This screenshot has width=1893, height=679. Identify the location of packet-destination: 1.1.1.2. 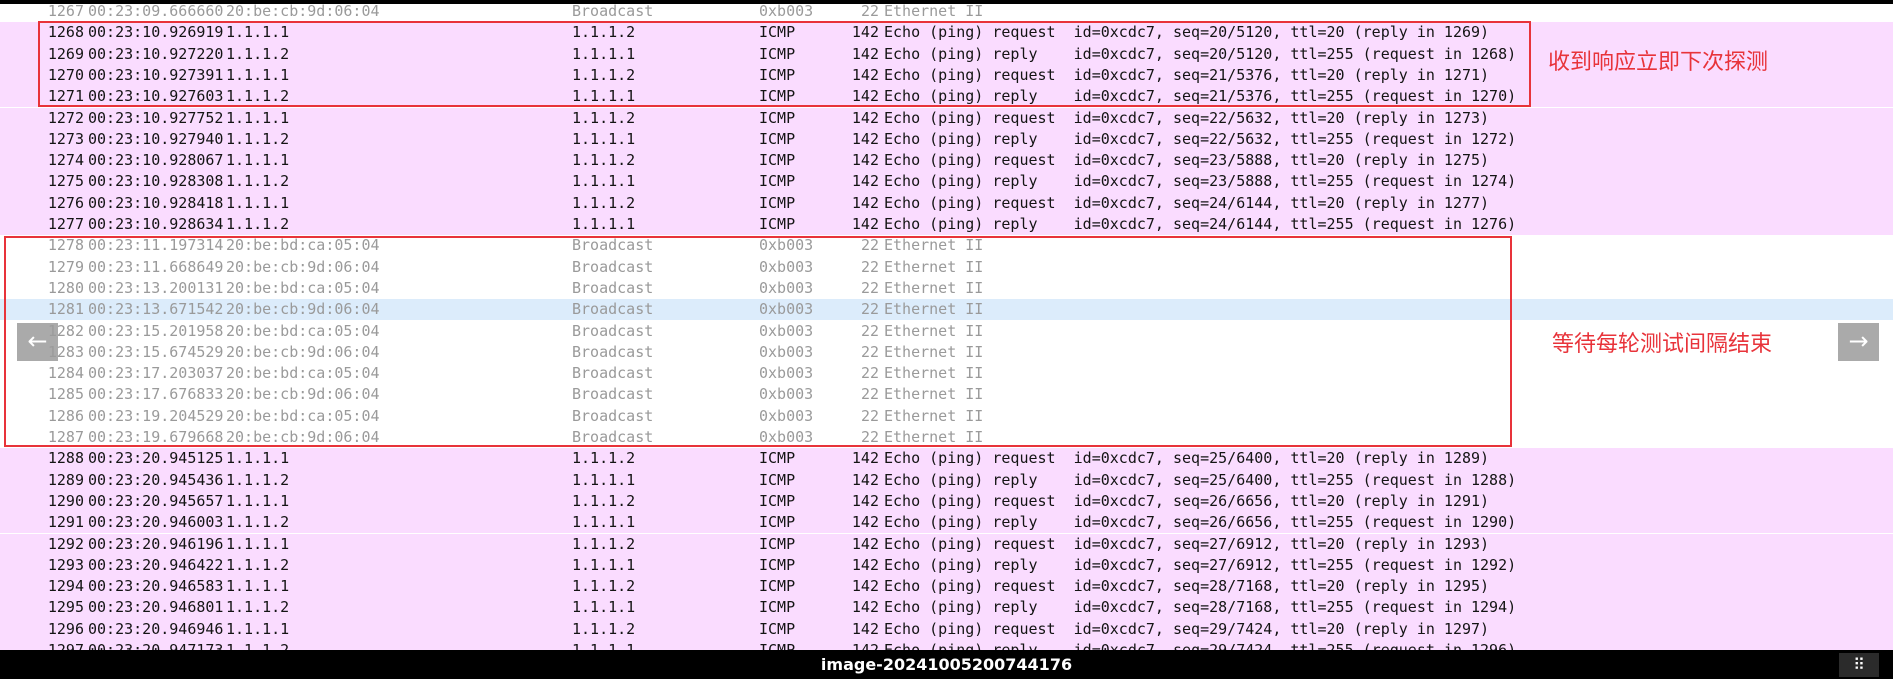
(604, 628).